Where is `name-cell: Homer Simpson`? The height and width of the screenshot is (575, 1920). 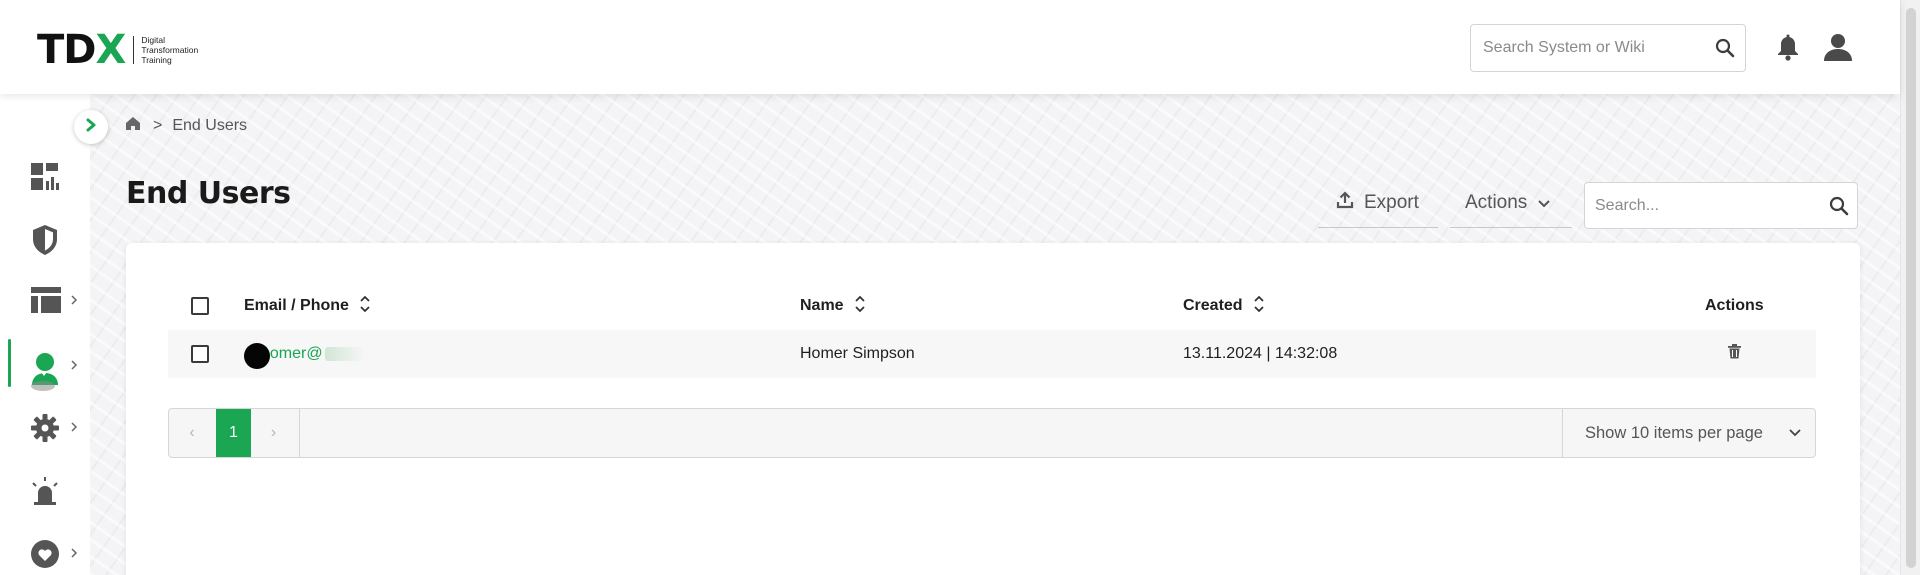
name-cell: Homer Simpson is located at coordinates (857, 353).